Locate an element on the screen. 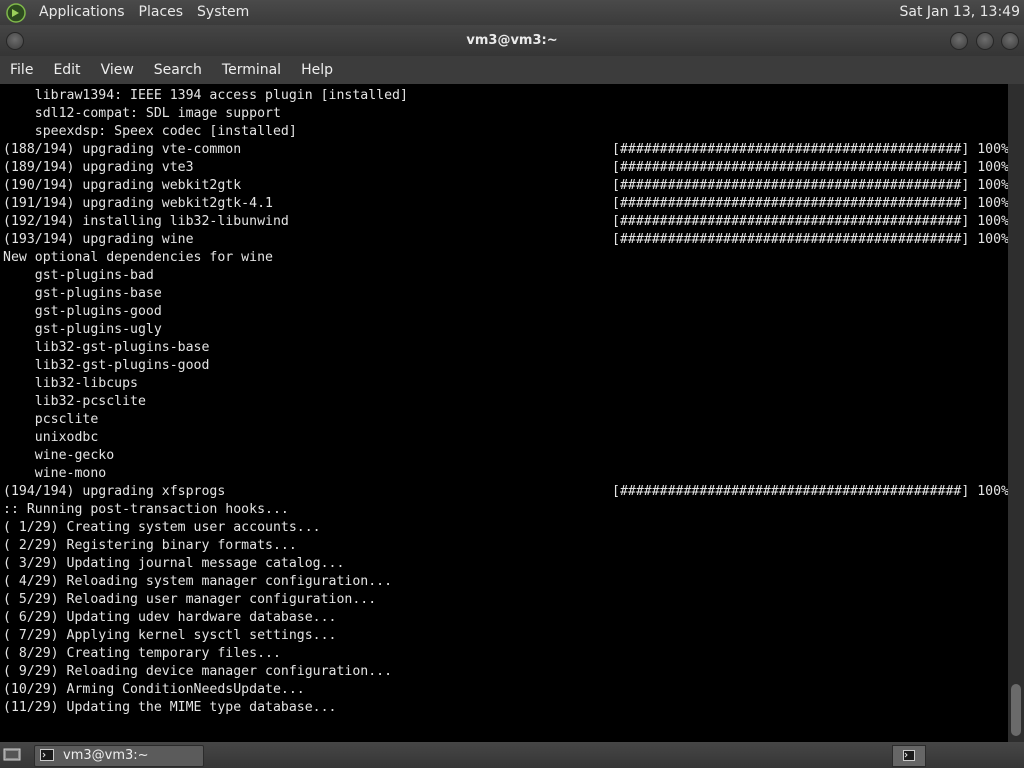 The width and height of the screenshot is (1024, 768). scrollbar-thumb is located at coordinates (1016, 710).